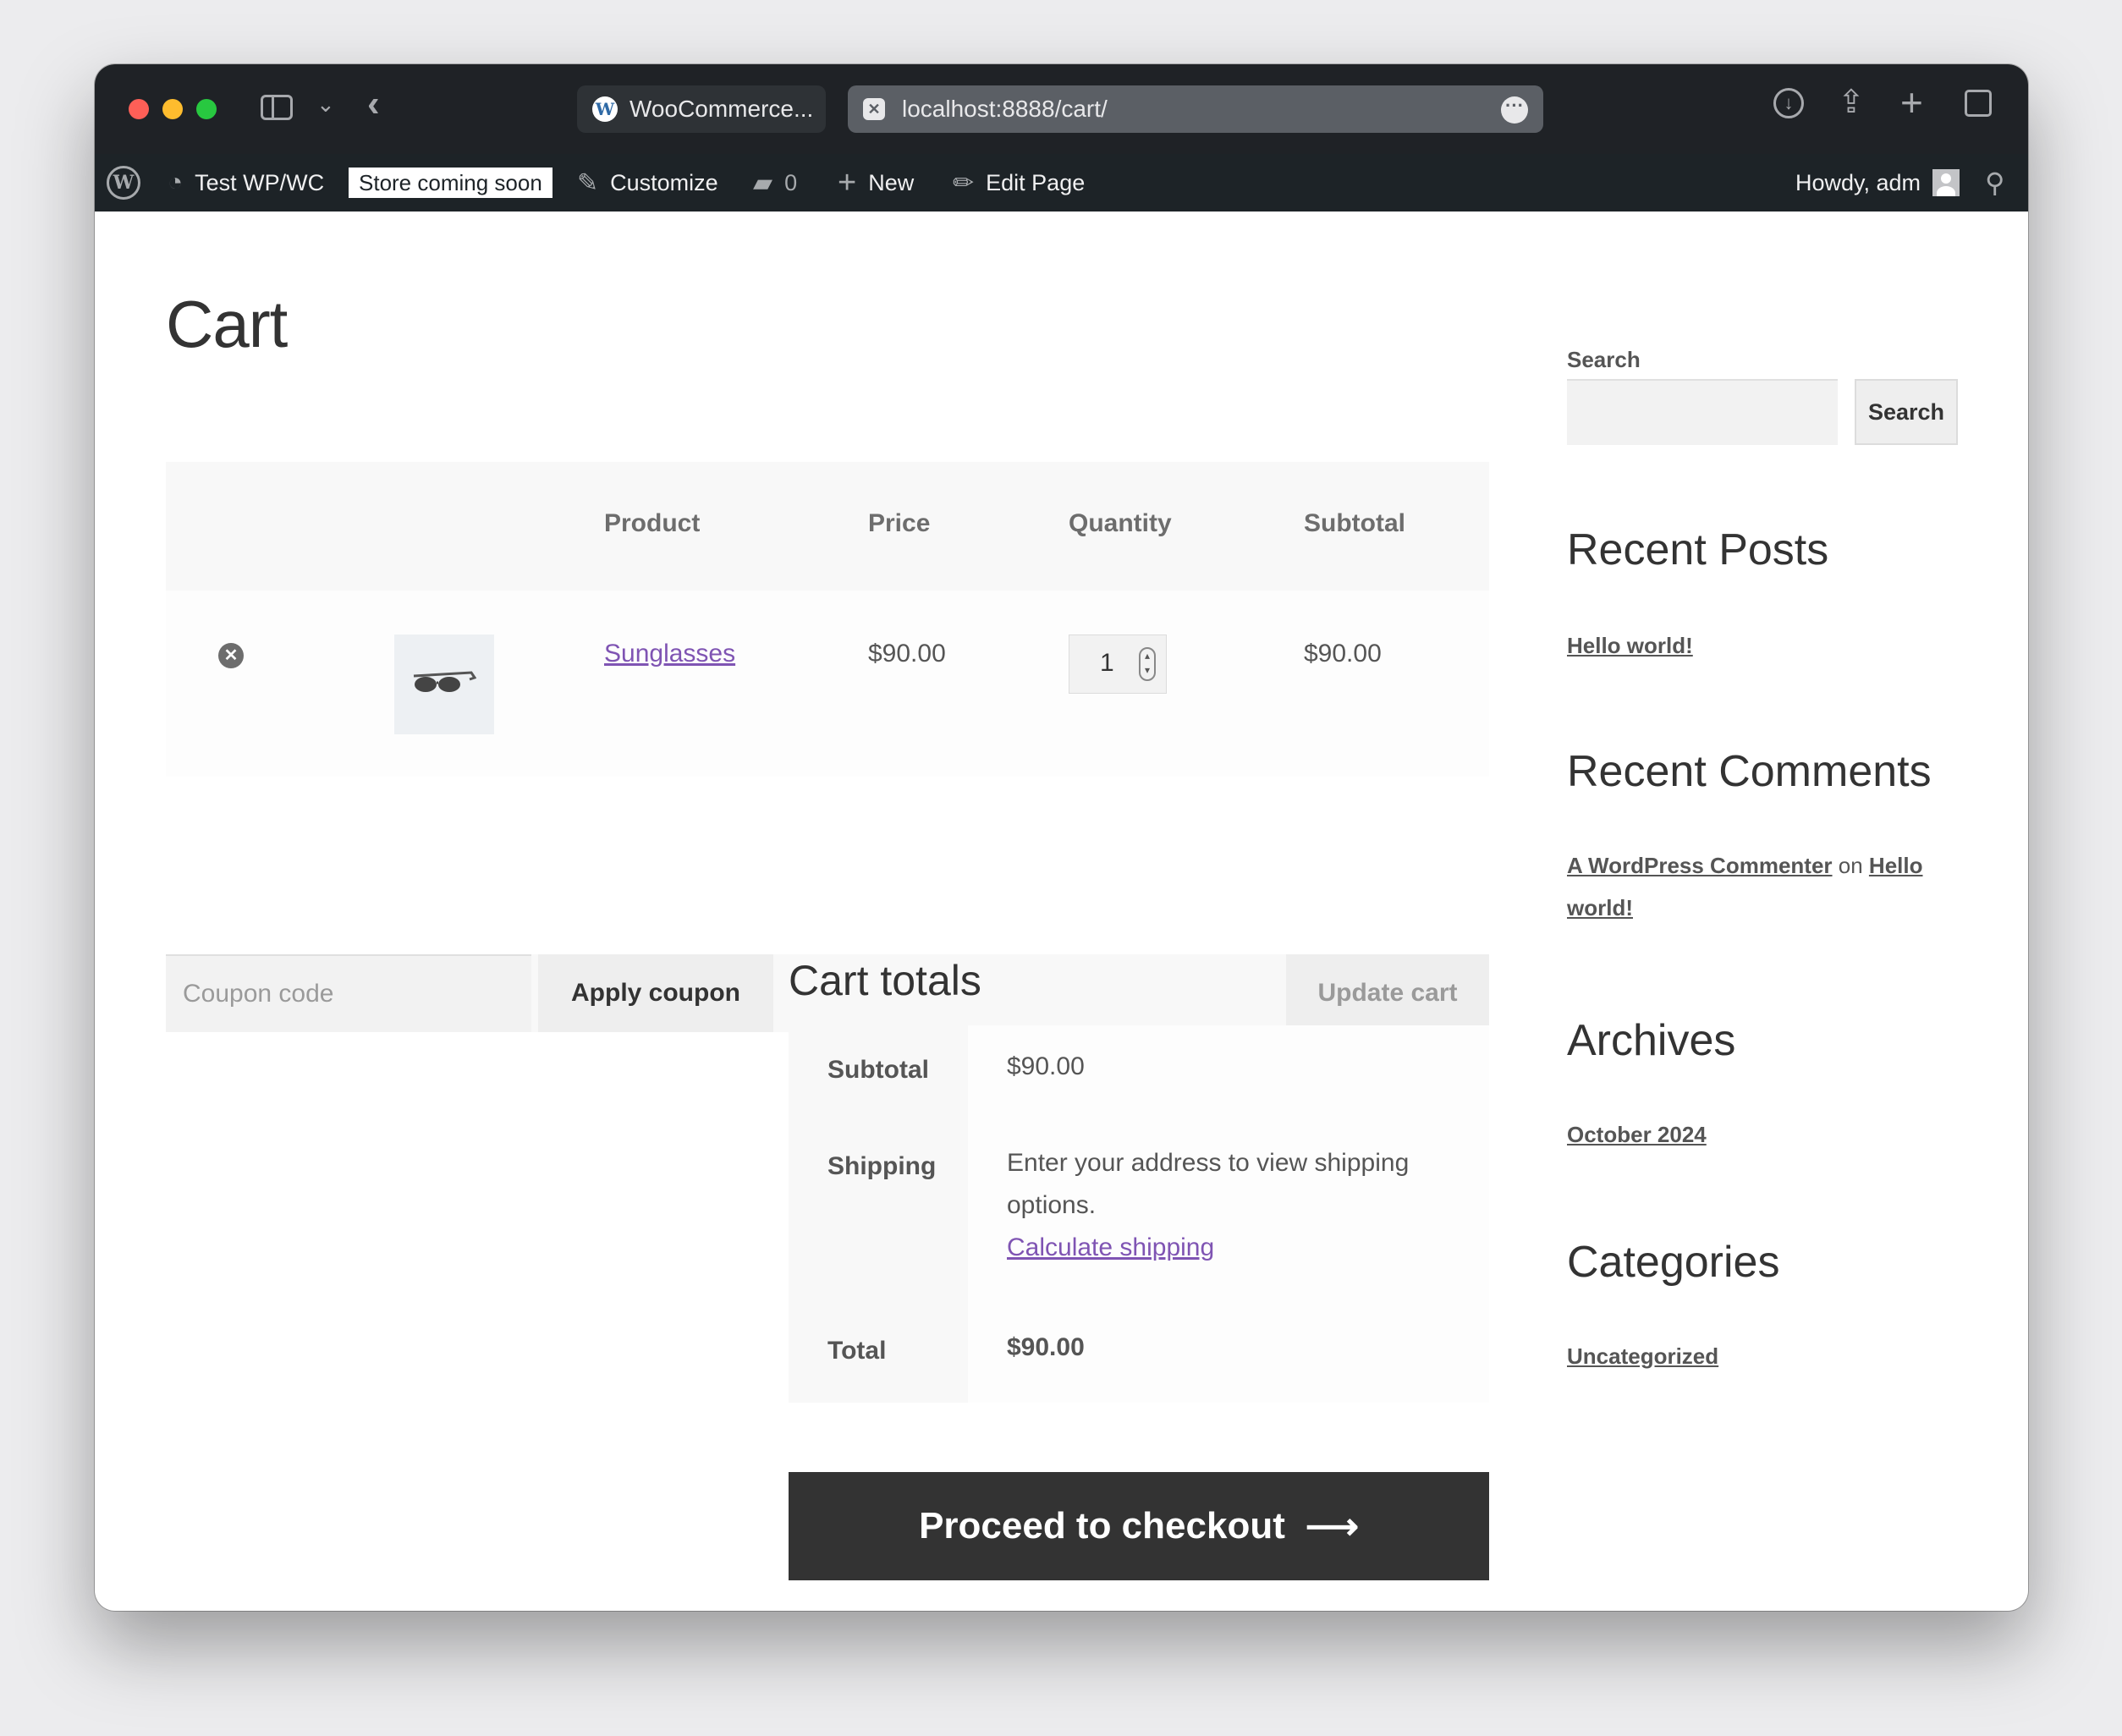  What do you see at coordinates (1019, 183) in the screenshot?
I see `edit-page-menu: ✏ Edit Page` at bounding box center [1019, 183].